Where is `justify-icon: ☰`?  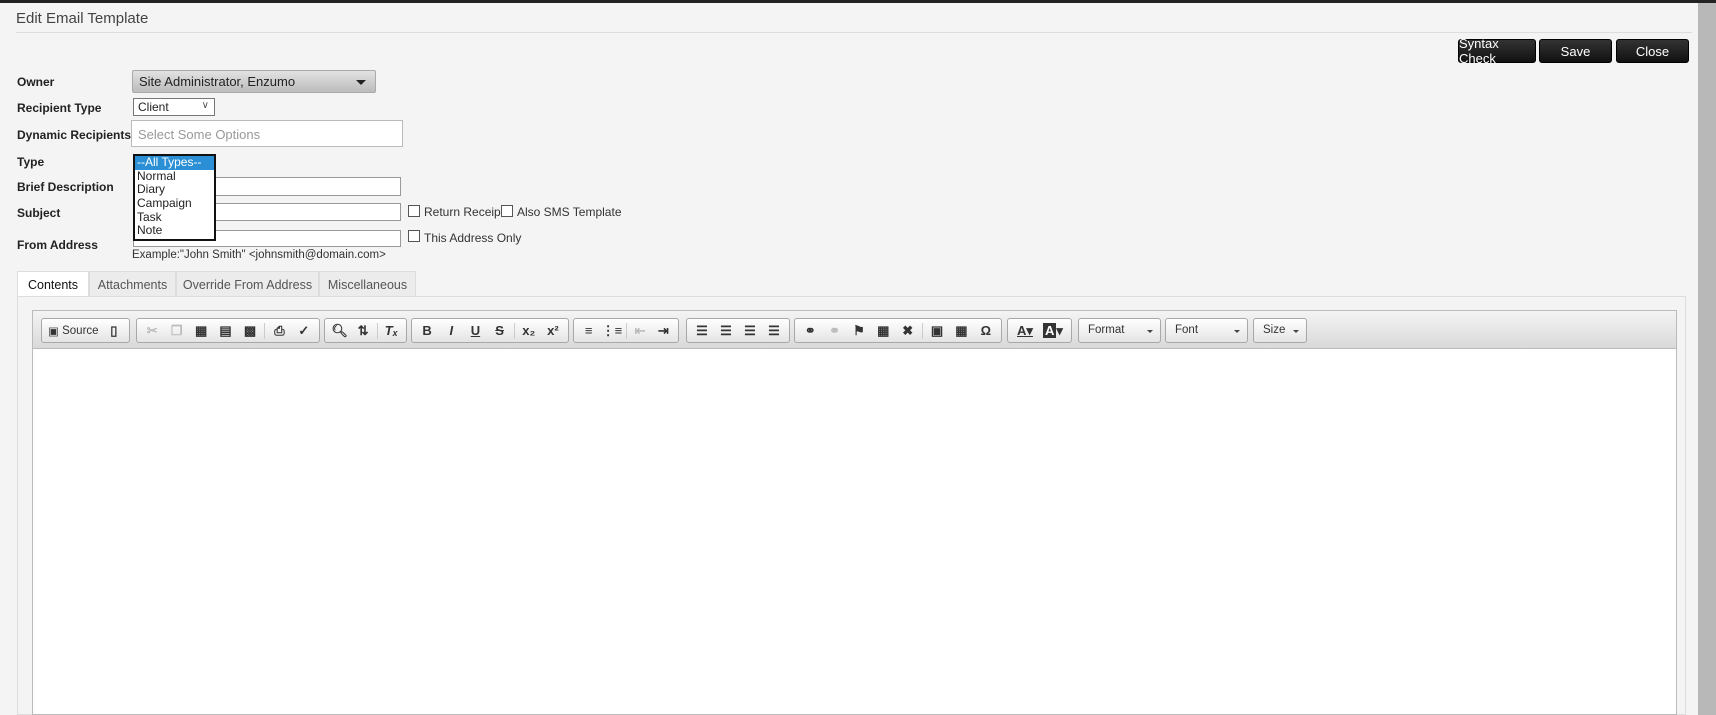
justify-icon: ☰ is located at coordinates (774, 331).